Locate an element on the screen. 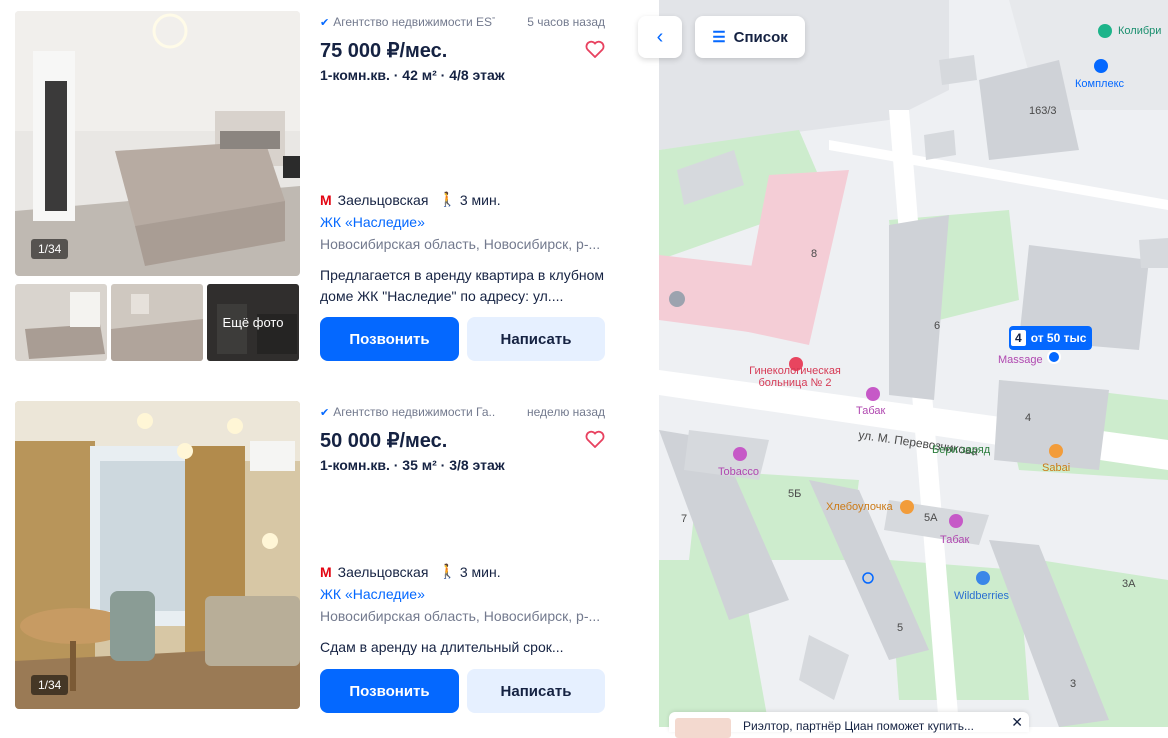 The height and width of the screenshot is (738, 1168). building-number: 7 is located at coordinates (684, 519).